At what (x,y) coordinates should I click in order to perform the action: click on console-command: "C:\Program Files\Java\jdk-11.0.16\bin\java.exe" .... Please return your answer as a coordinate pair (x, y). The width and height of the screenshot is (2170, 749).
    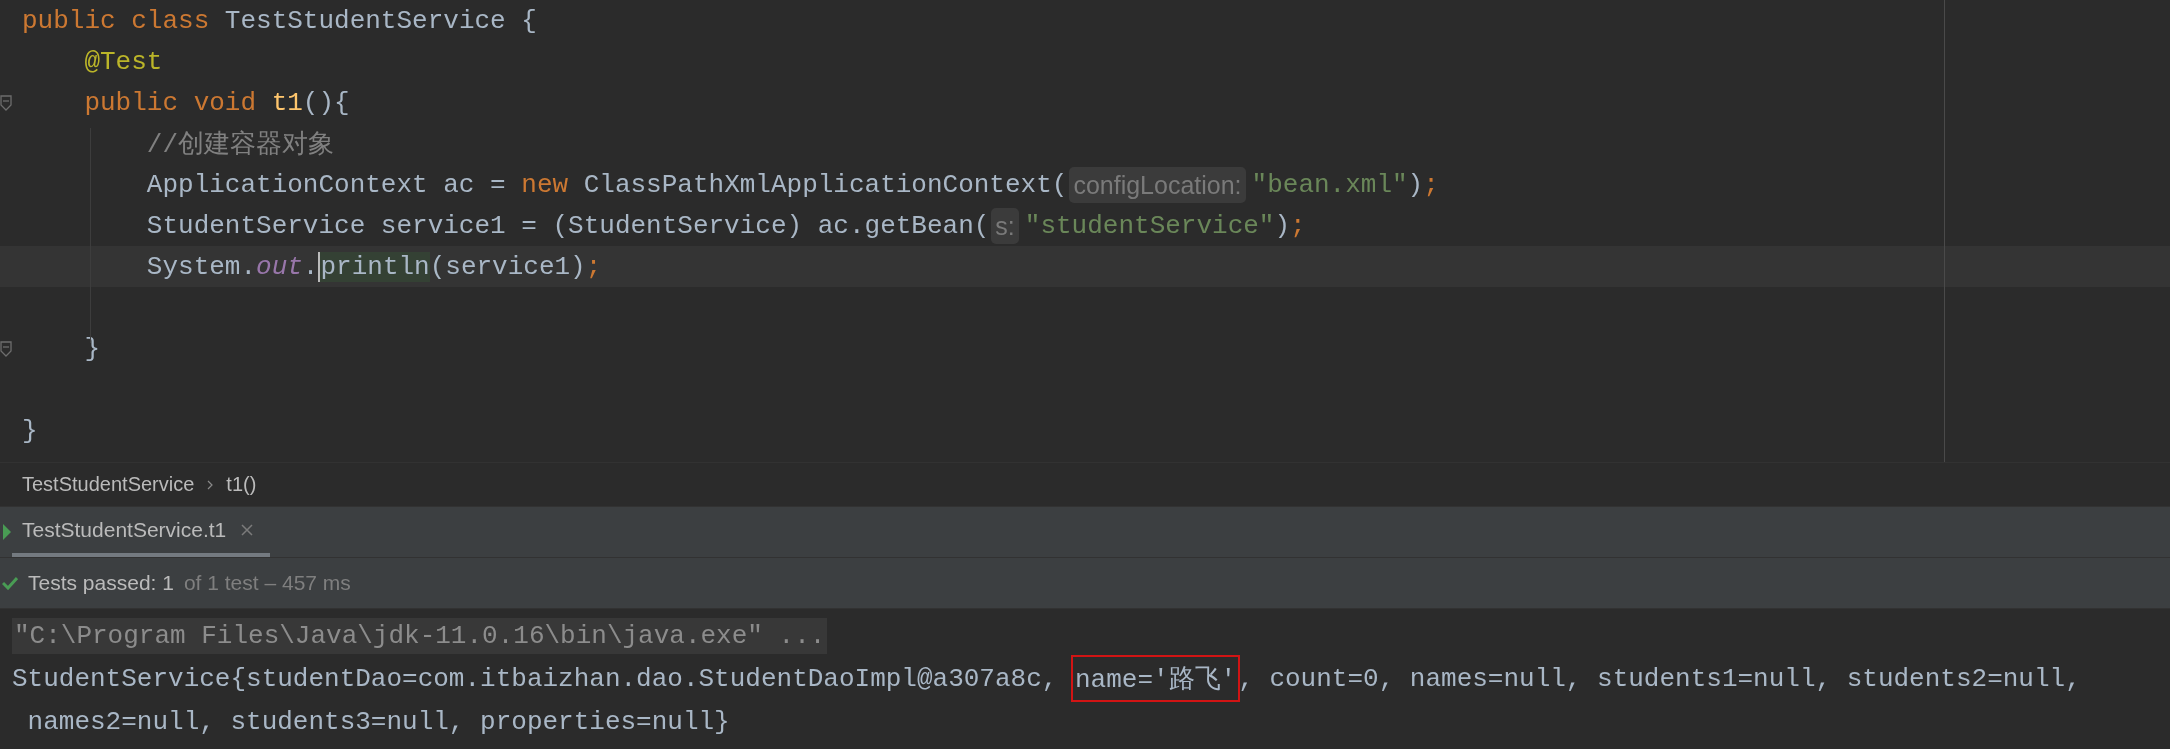
    Looking at the image, I should click on (420, 635).